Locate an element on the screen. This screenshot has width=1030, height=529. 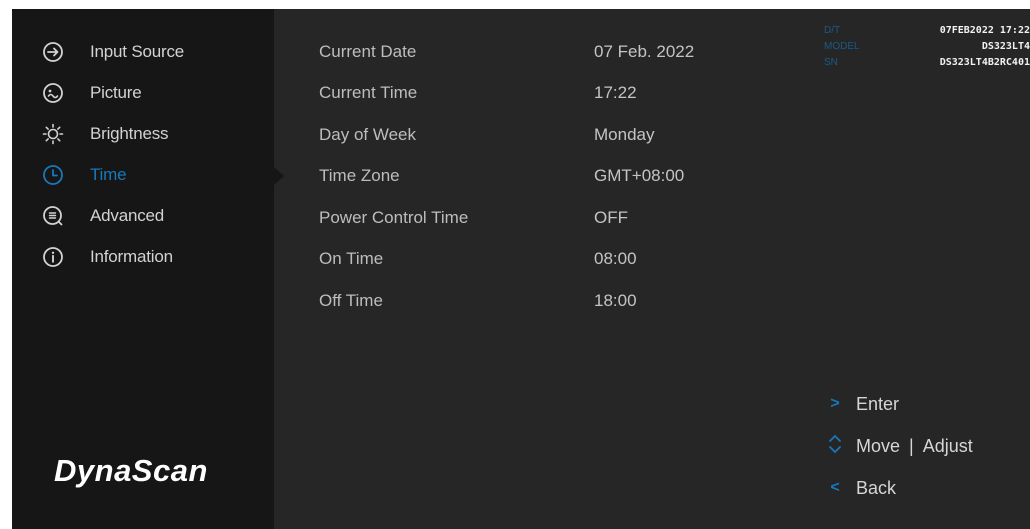
setting-row-off-time: Off Time 18:00 is located at coordinates (506, 301).